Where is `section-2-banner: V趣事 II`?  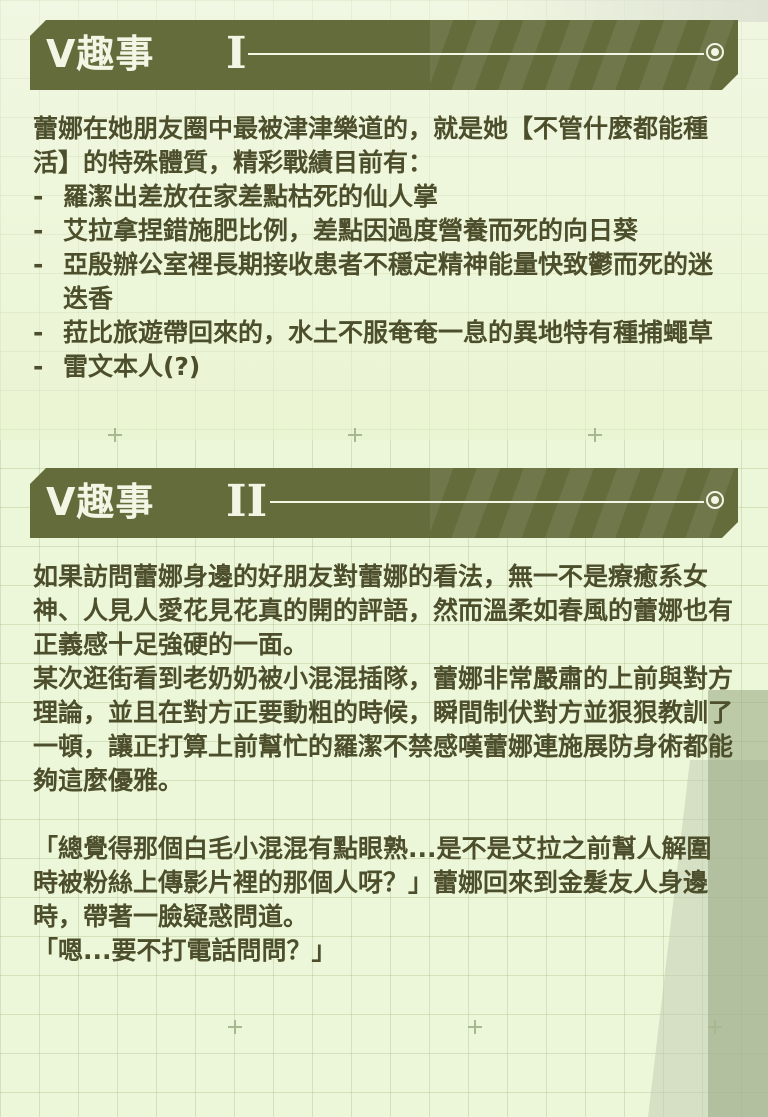 section-2-banner: V趣事 II is located at coordinates (384, 503).